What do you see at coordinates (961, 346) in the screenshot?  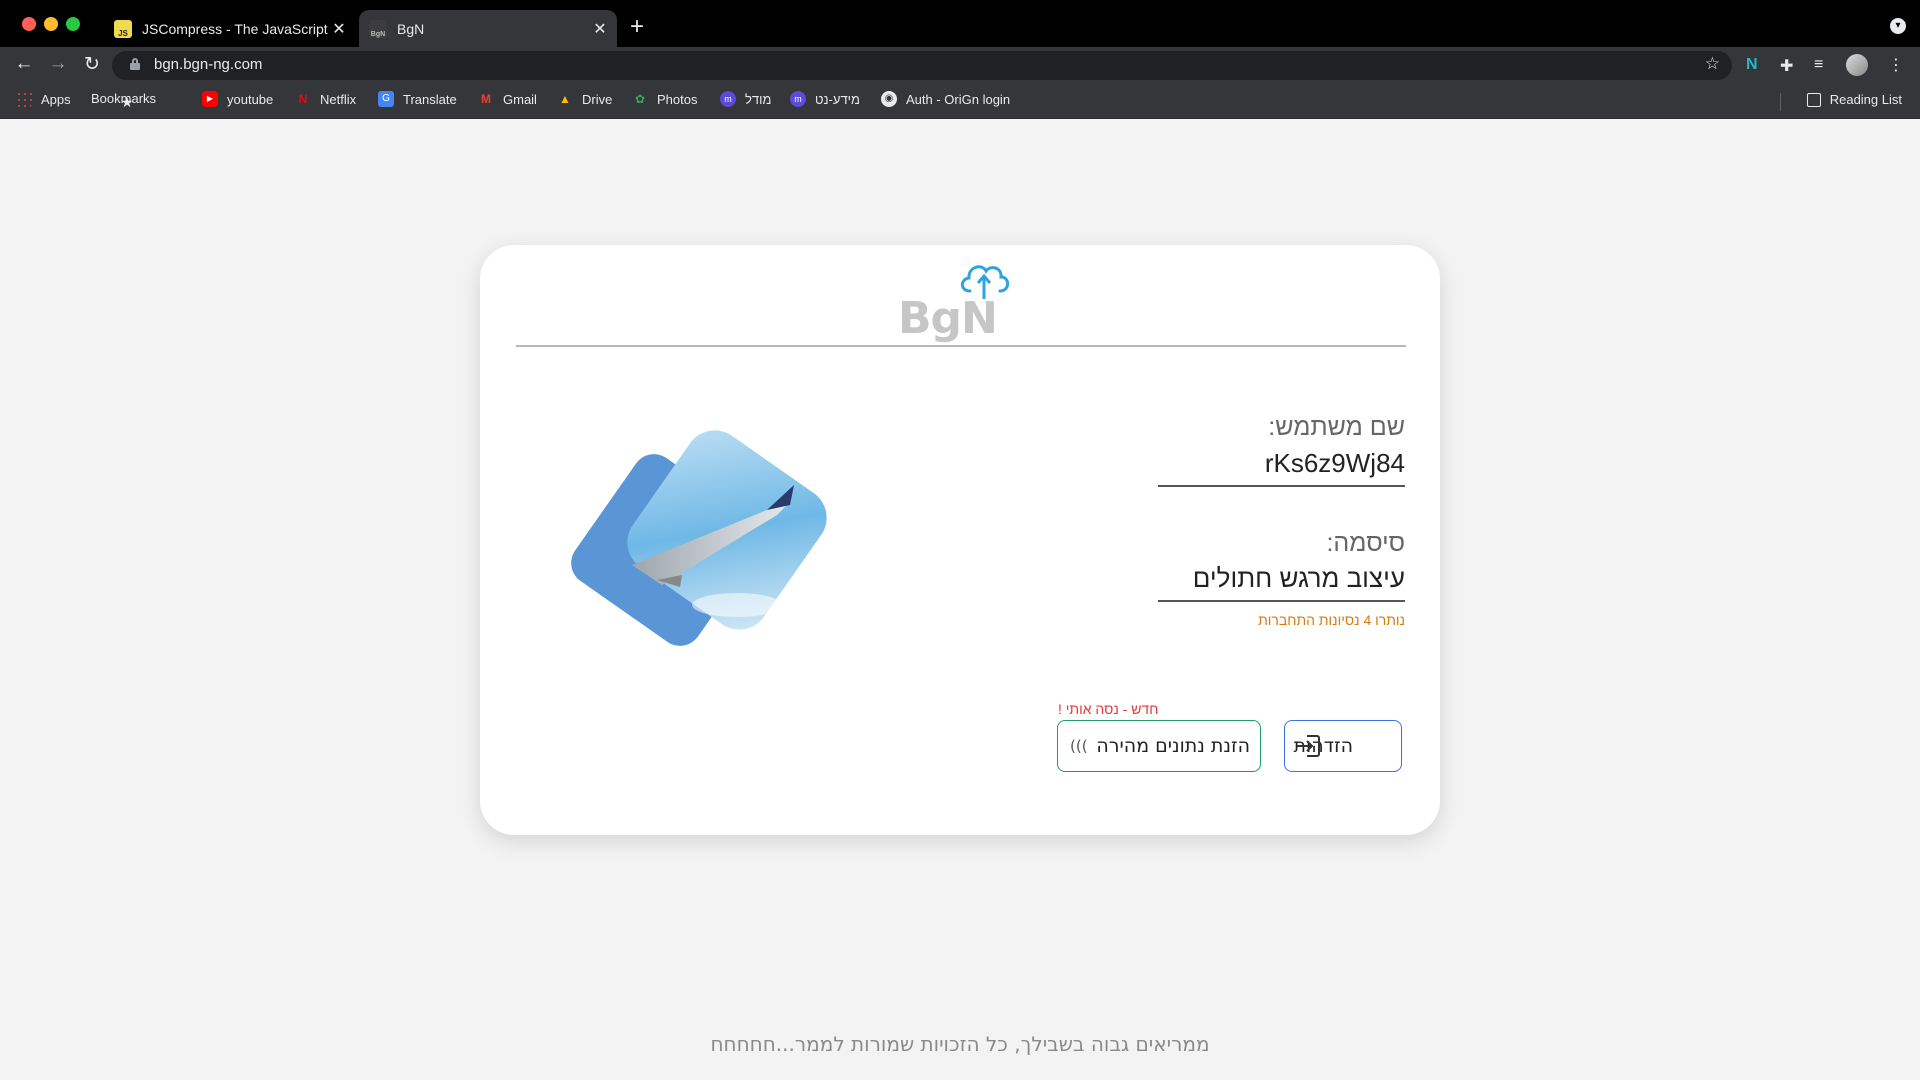 I see `header-divider` at bounding box center [961, 346].